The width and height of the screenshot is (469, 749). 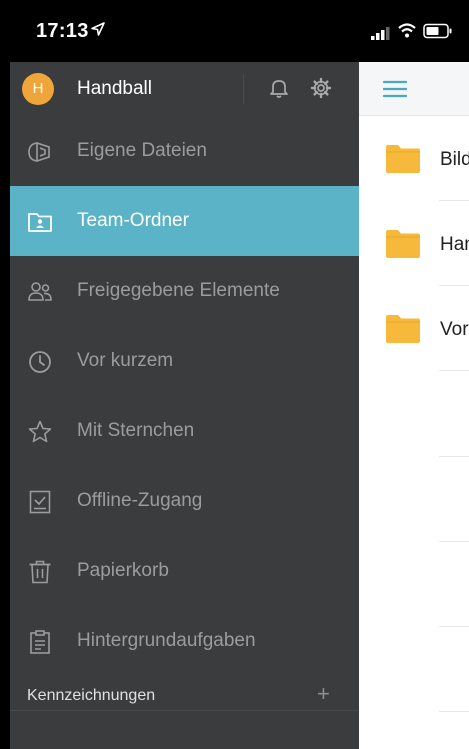 I want to click on folder-row: Bild, so click(x=414, y=158).